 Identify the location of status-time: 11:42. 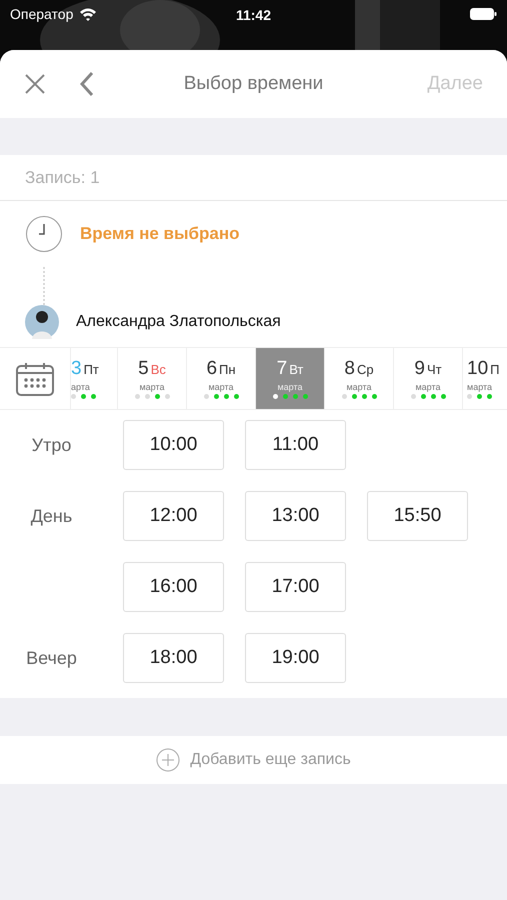
(254, 15).